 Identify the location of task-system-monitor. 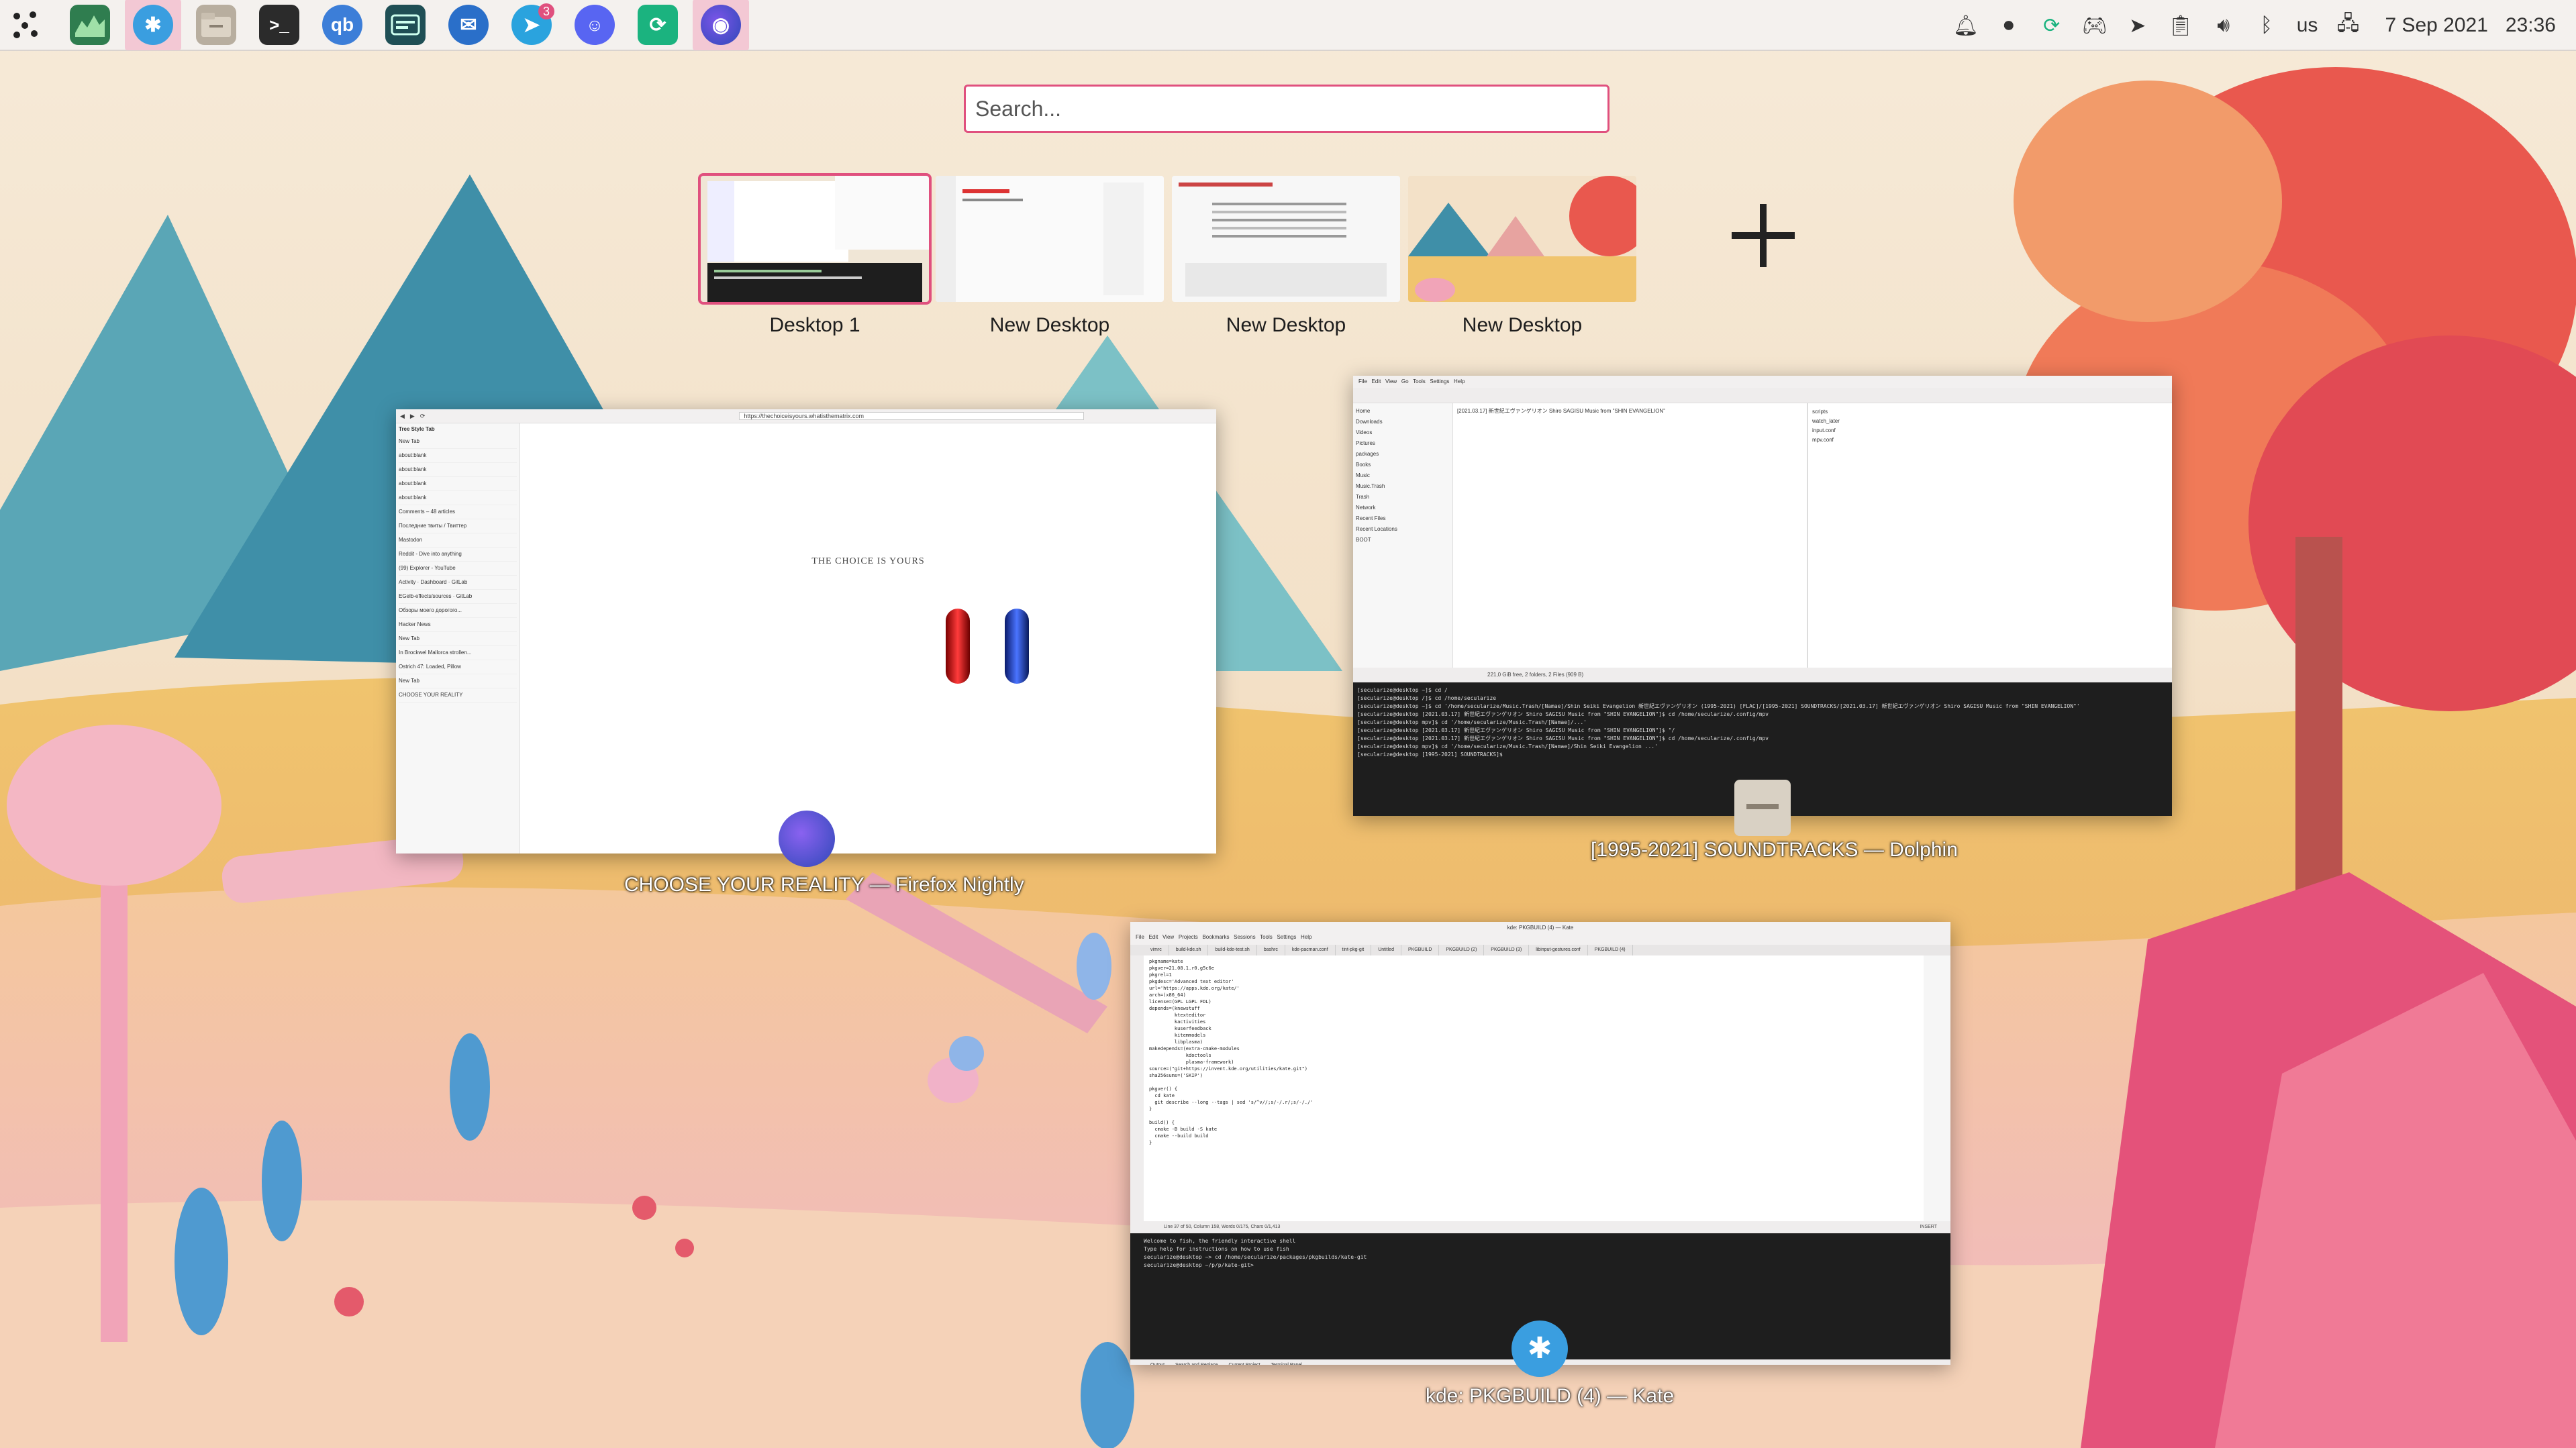
(90, 25).